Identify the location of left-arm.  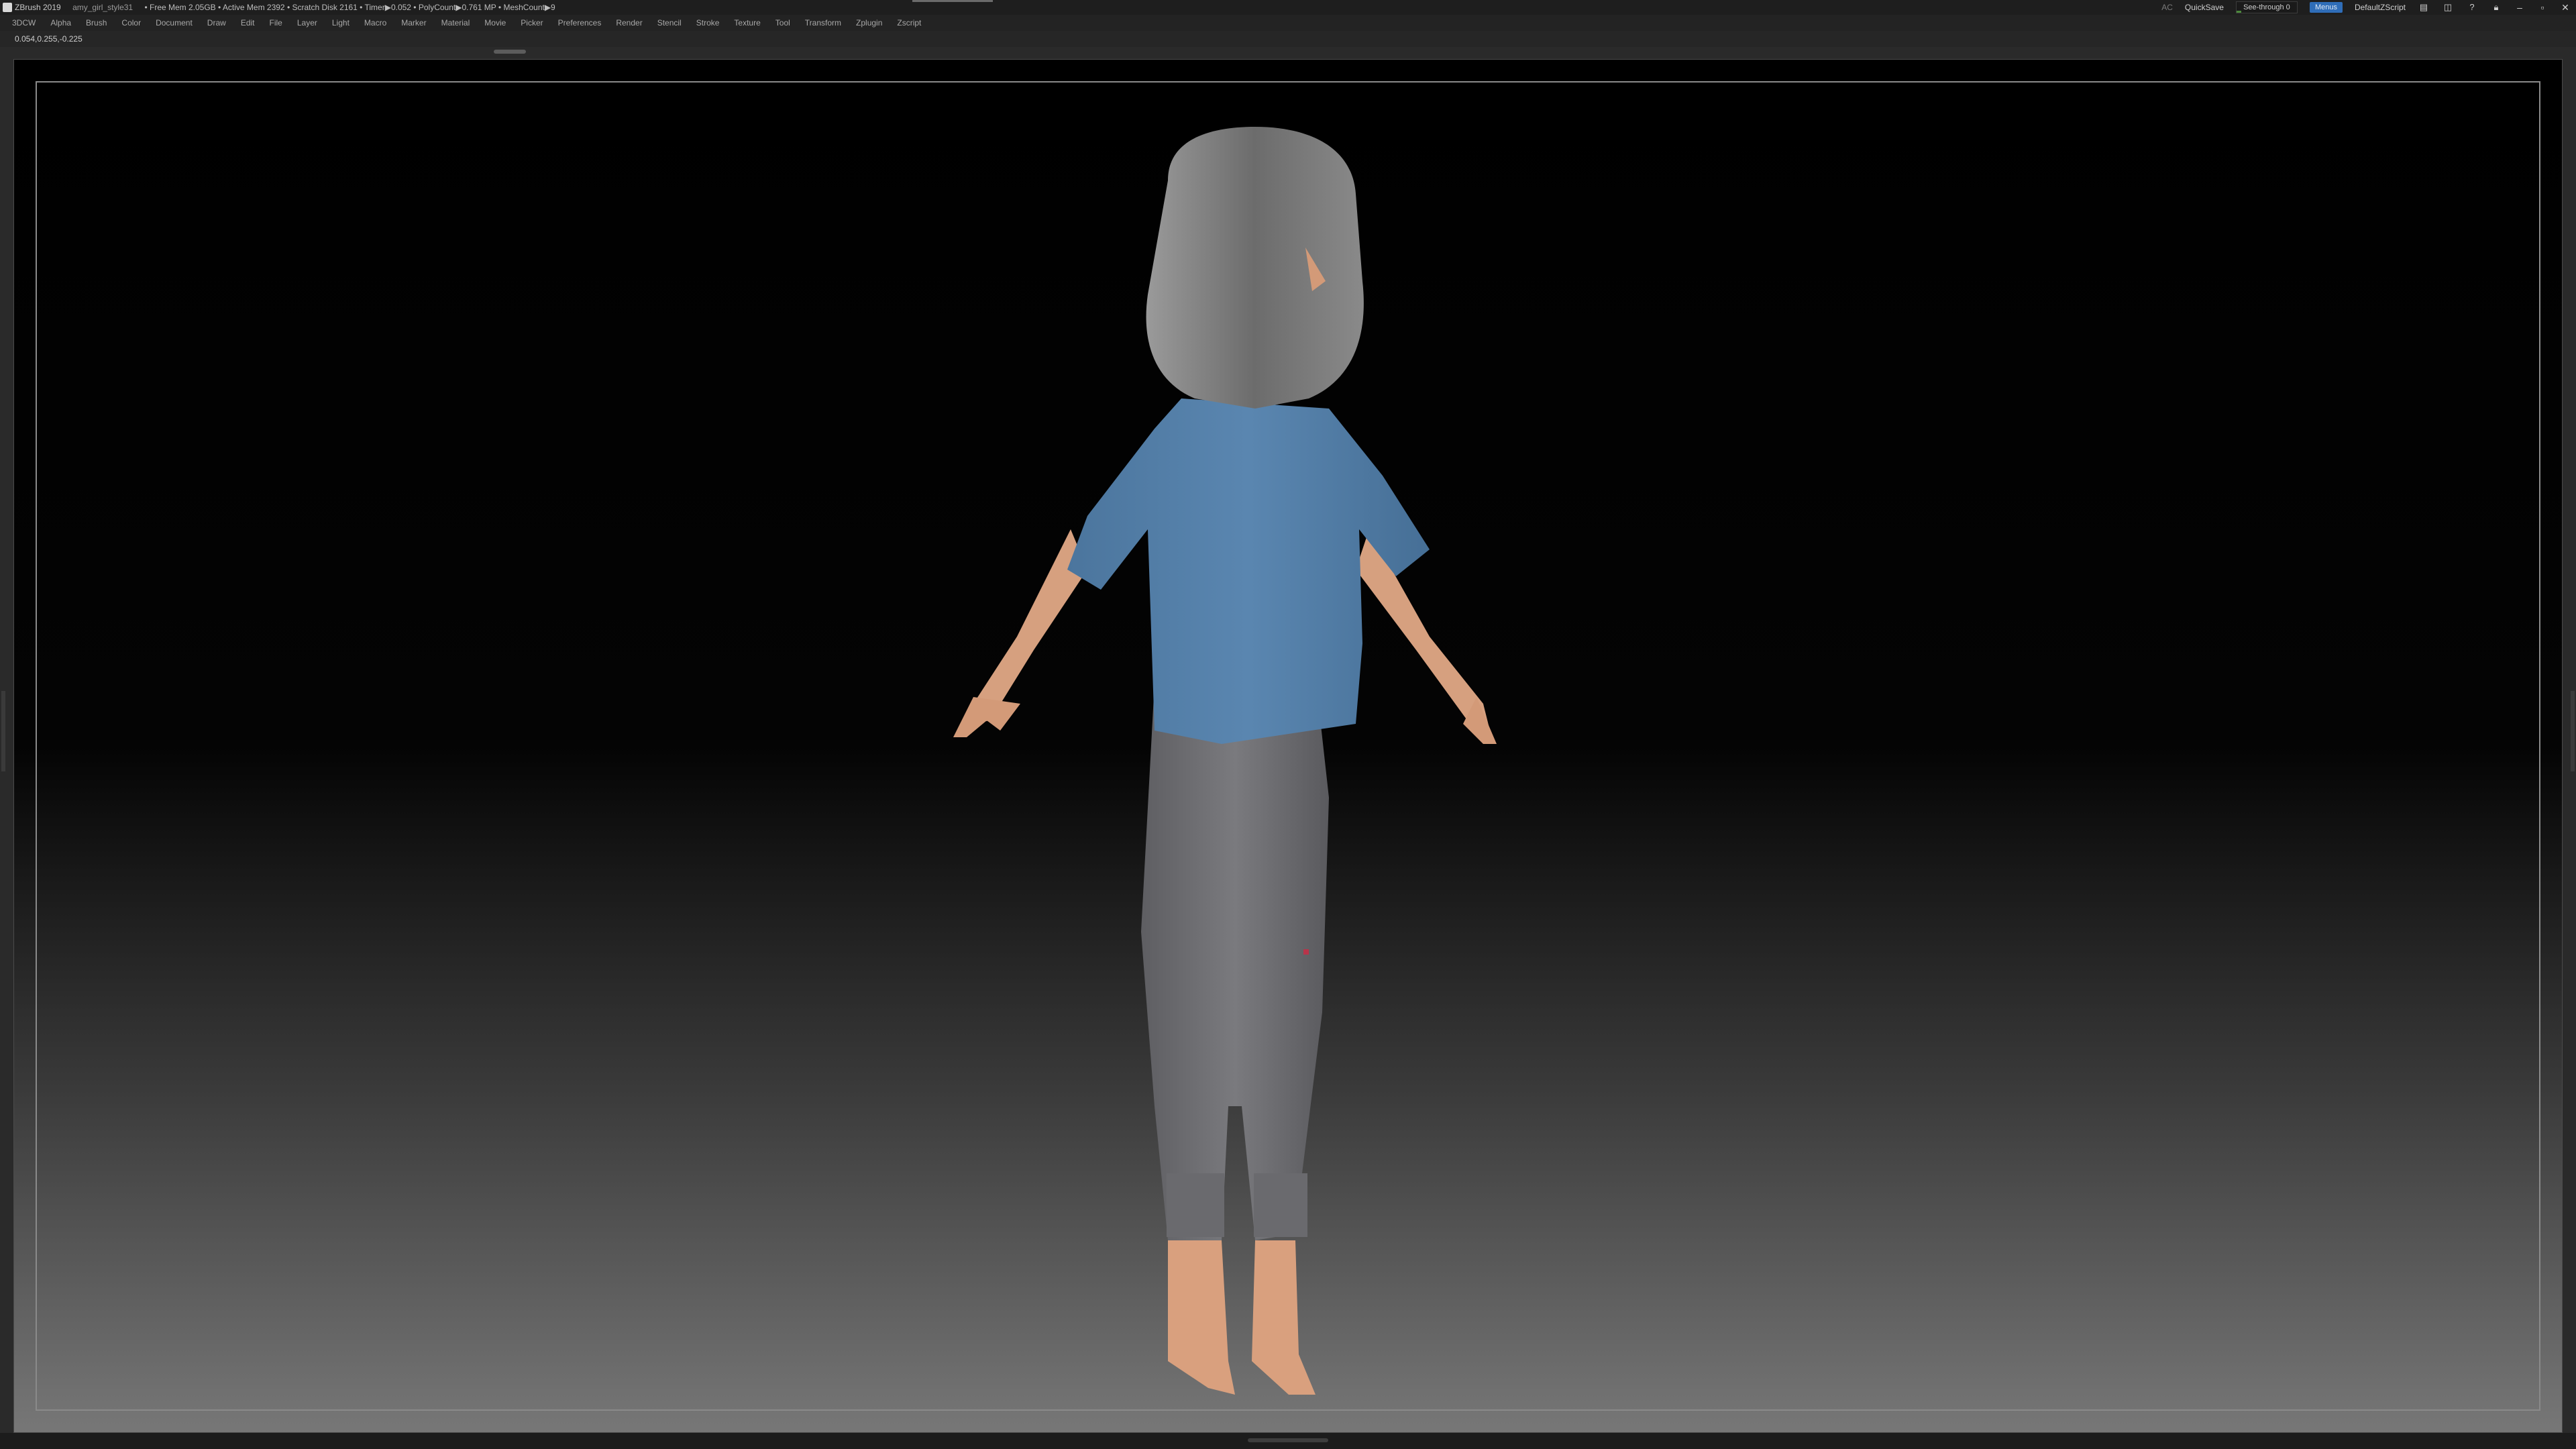
(1020, 633).